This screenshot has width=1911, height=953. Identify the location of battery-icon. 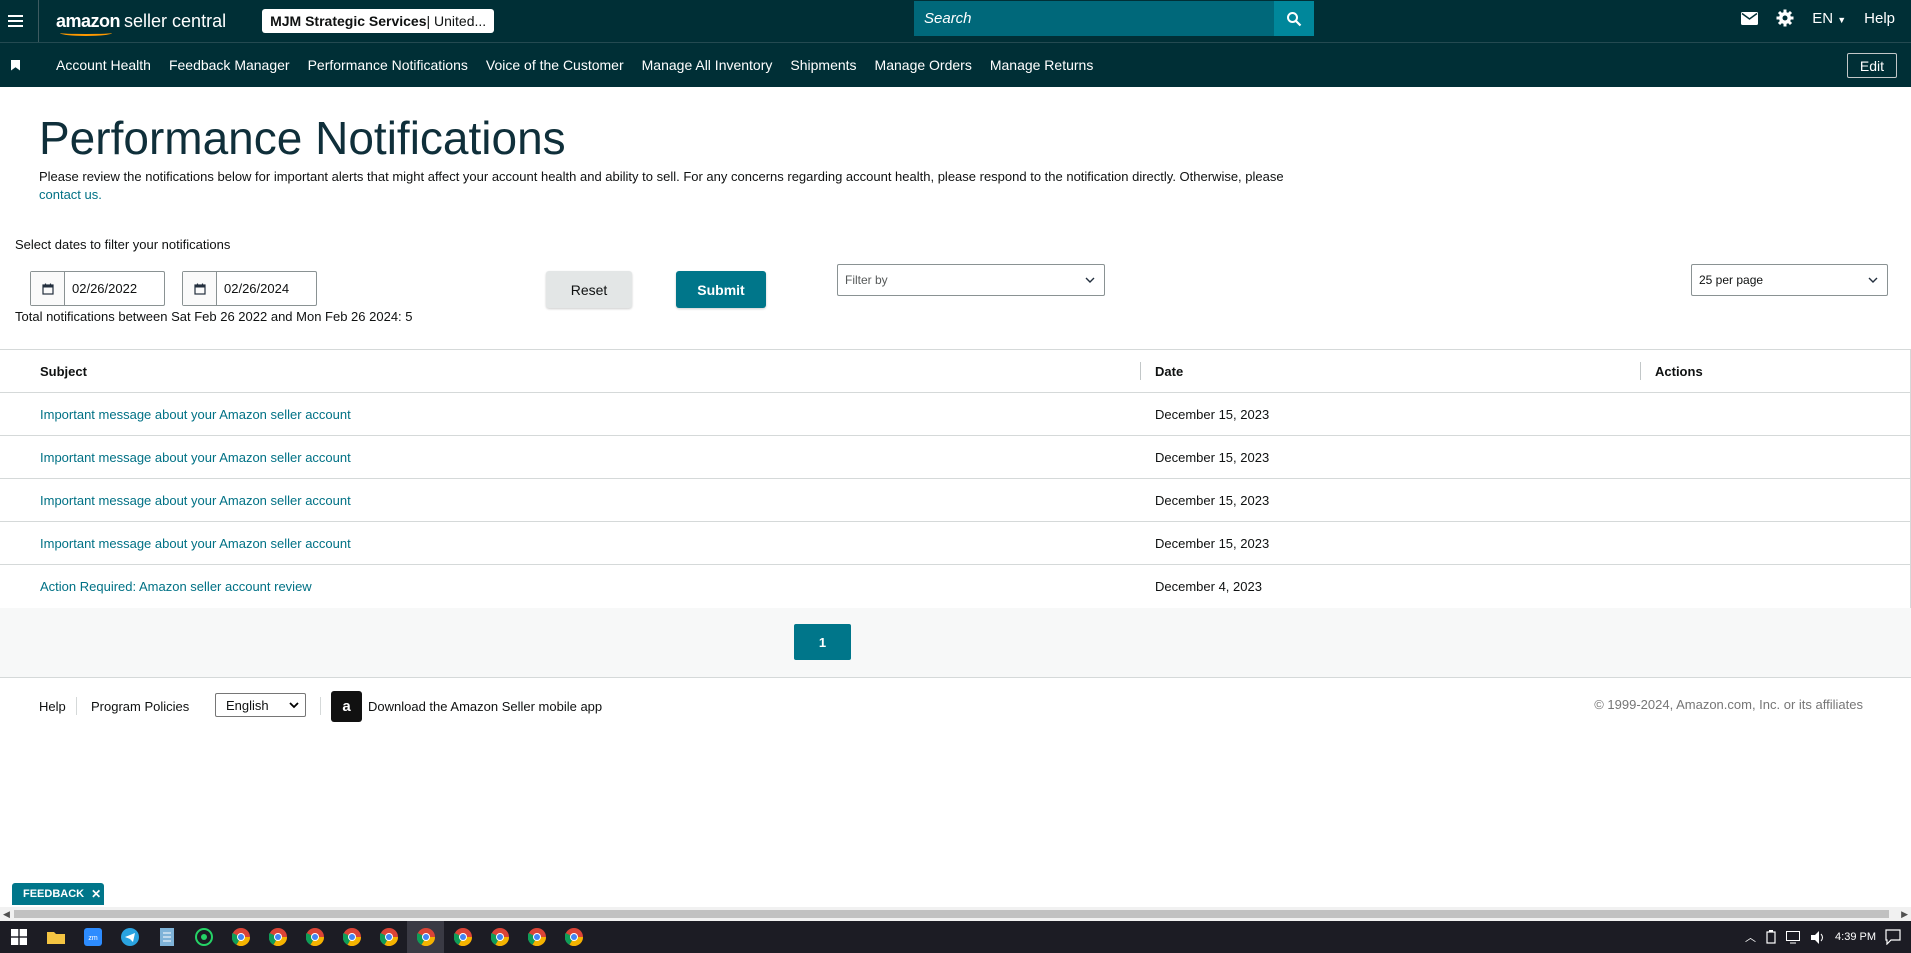
(1771, 937).